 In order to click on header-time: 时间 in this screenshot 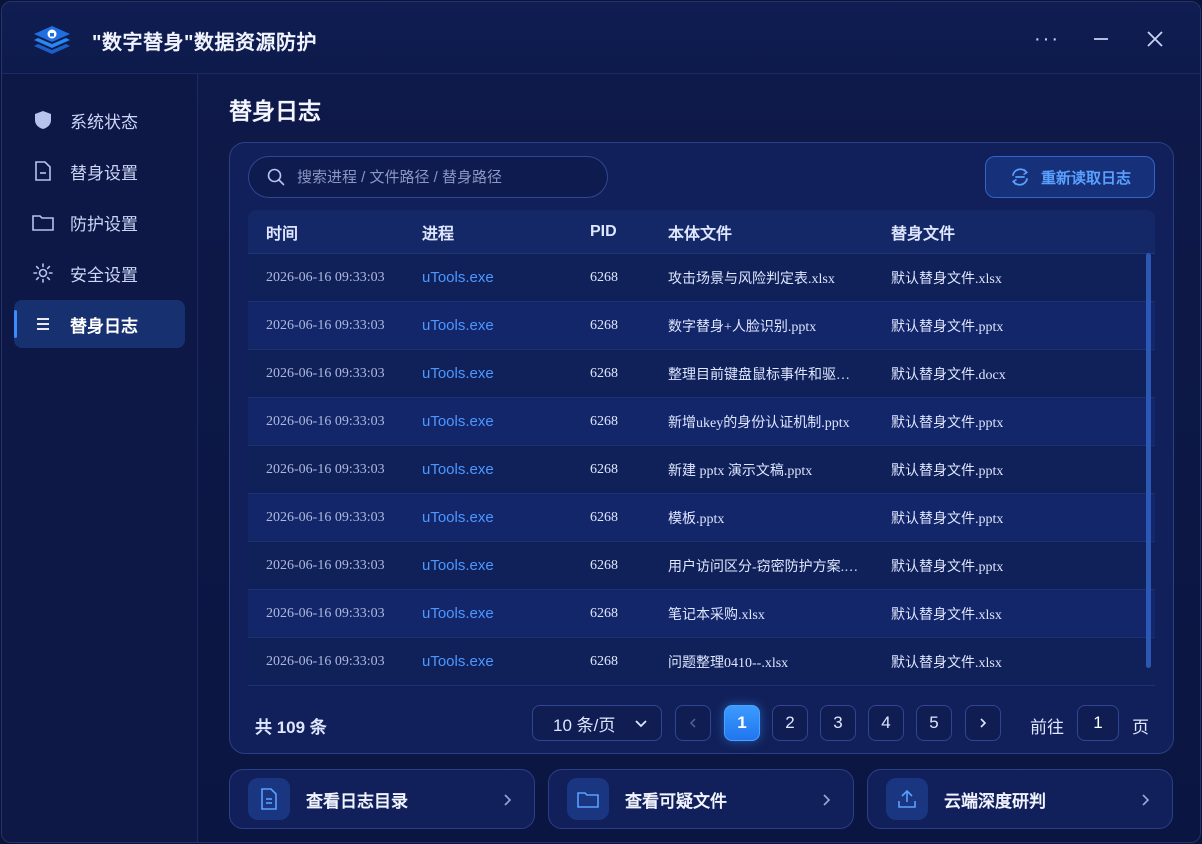, I will do `click(335, 232)`.